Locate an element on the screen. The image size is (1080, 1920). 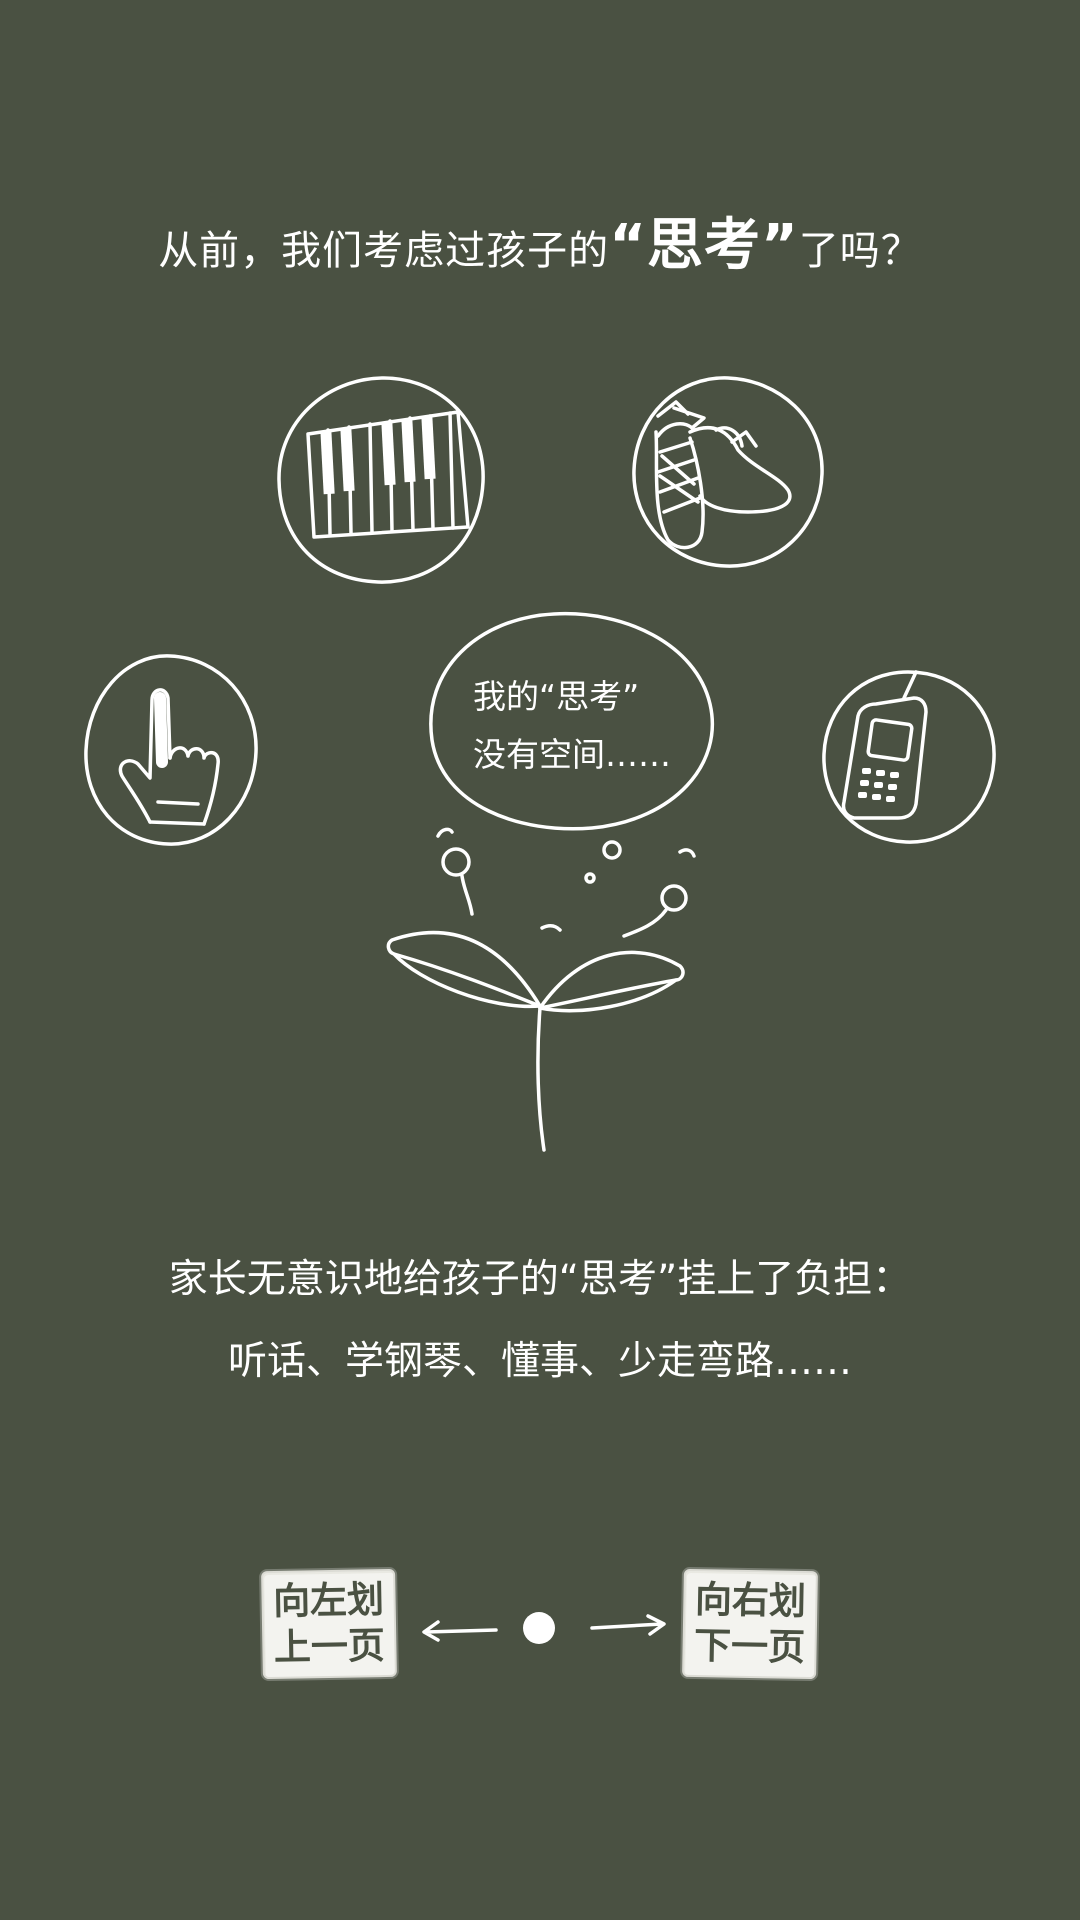
next-page-button: 向右划 下一页 is located at coordinates (750, 1624).